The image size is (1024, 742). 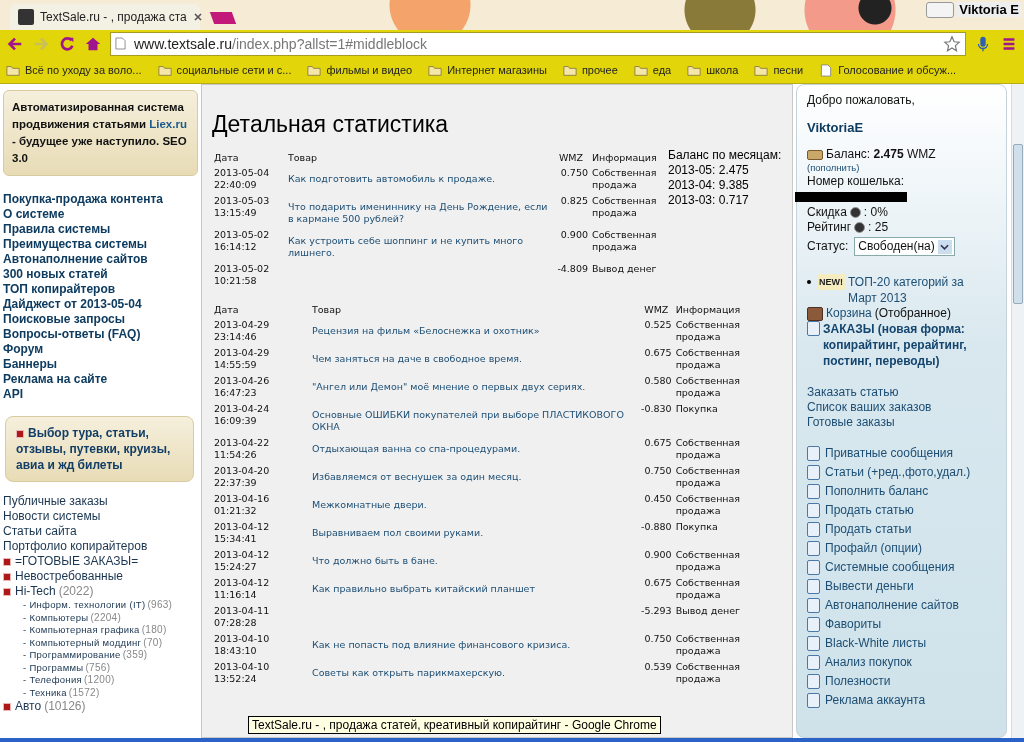 I want to click on subcategory-link: - Компьютеры, so click(x=56, y=617).